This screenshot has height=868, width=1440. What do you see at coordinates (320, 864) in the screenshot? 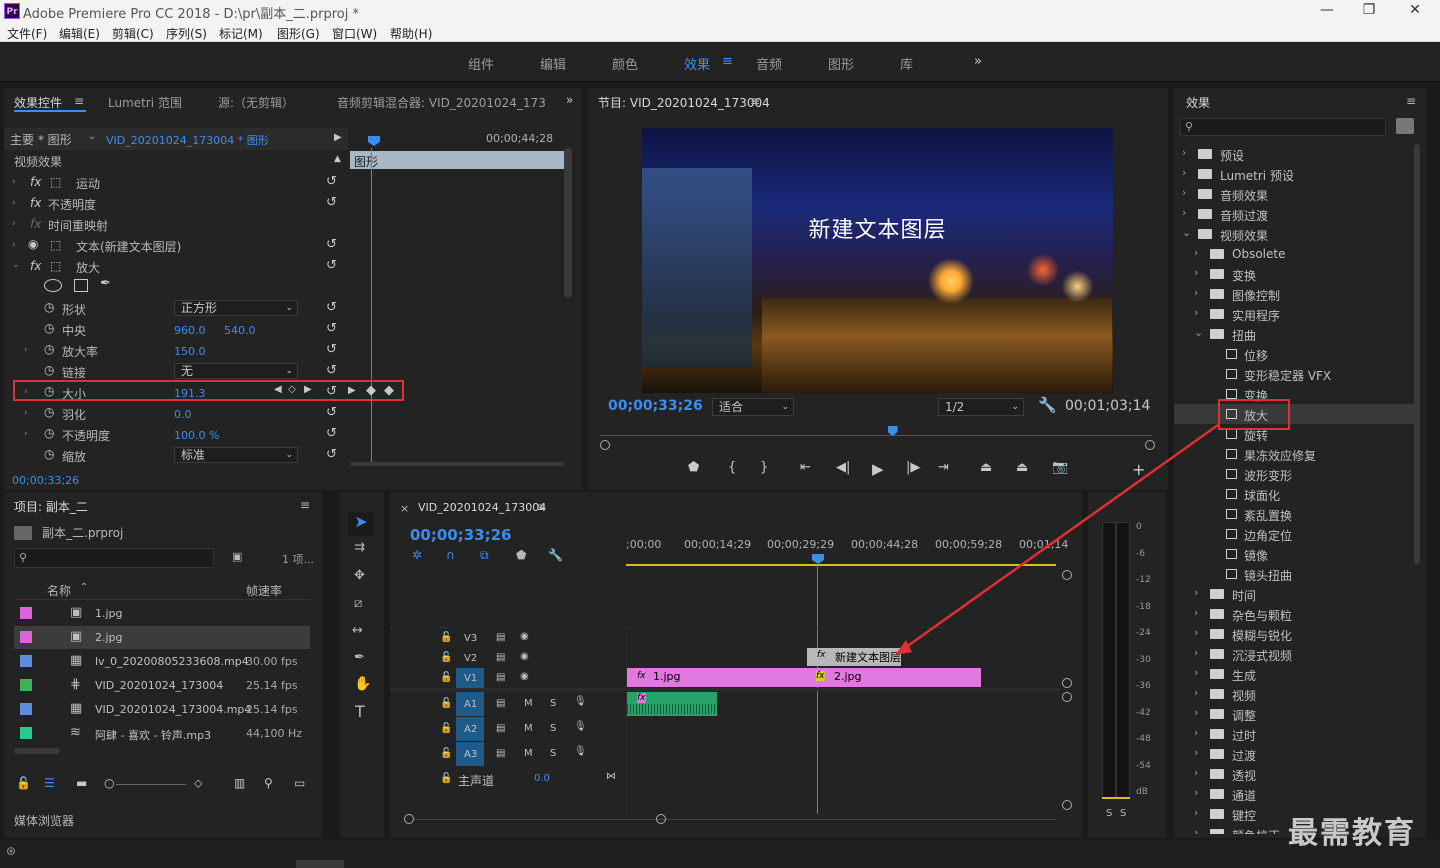
I see `status-scroll-thumb` at bounding box center [320, 864].